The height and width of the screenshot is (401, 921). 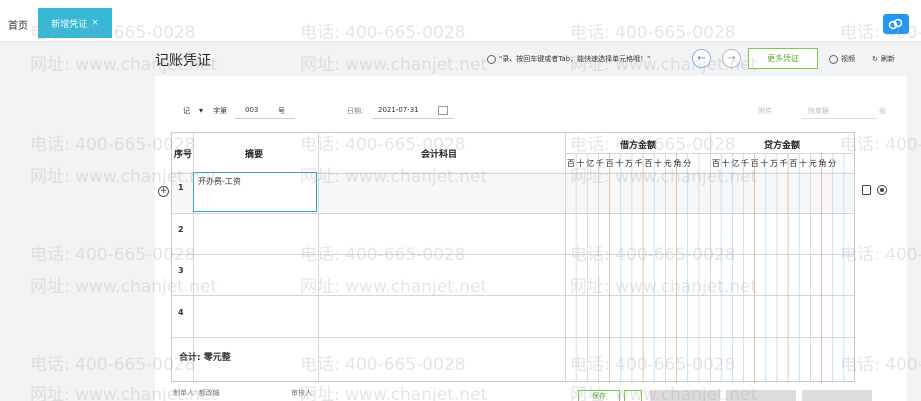 I want to click on auditor-label: 审核人:, so click(x=303, y=393).